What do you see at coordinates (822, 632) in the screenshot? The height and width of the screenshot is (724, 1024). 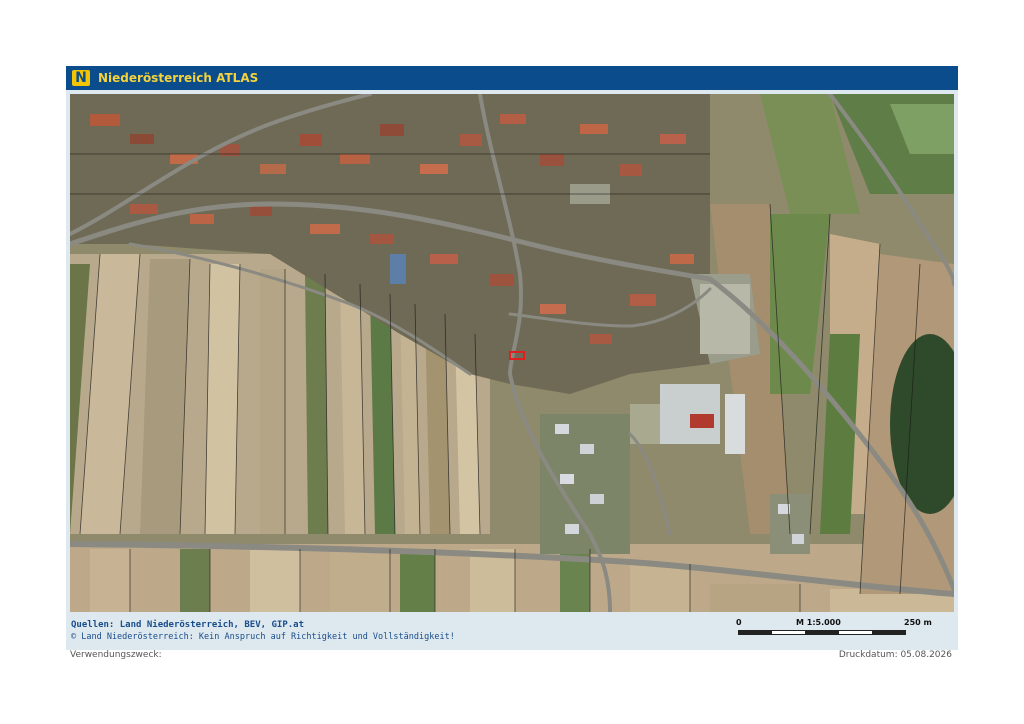 I see `scale-bar-graphic` at bounding box center [822, 632].